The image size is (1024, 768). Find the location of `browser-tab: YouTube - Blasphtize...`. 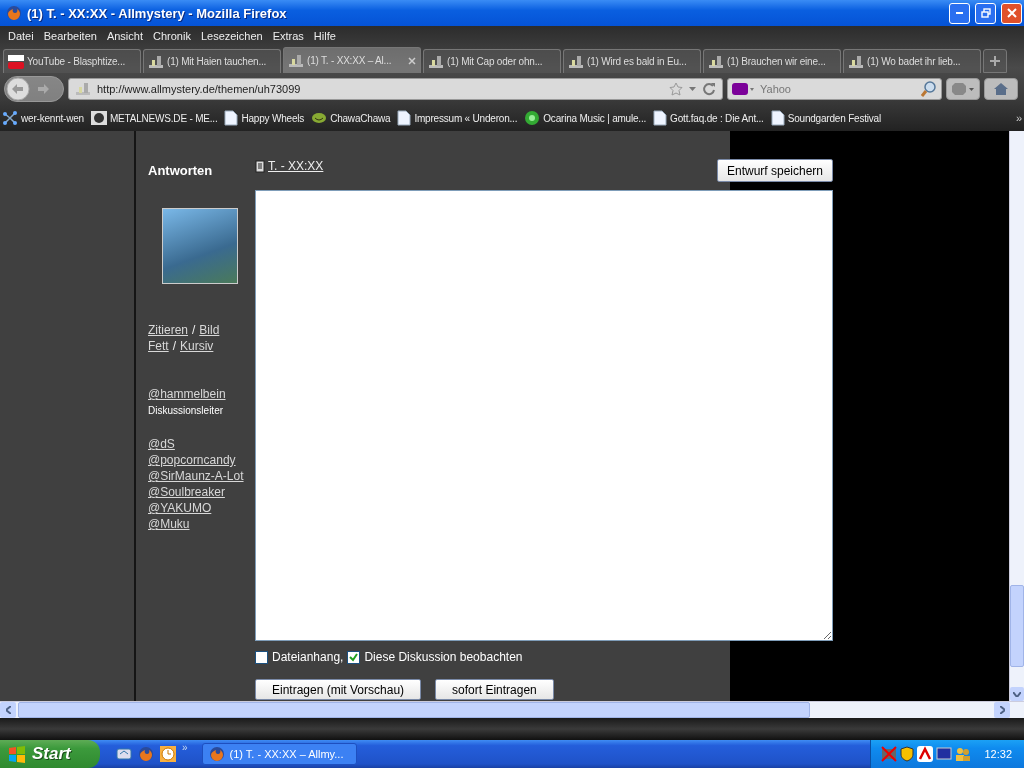

browser-tab: YouTube - Blasphtize... is located at coordinates (72, 61).